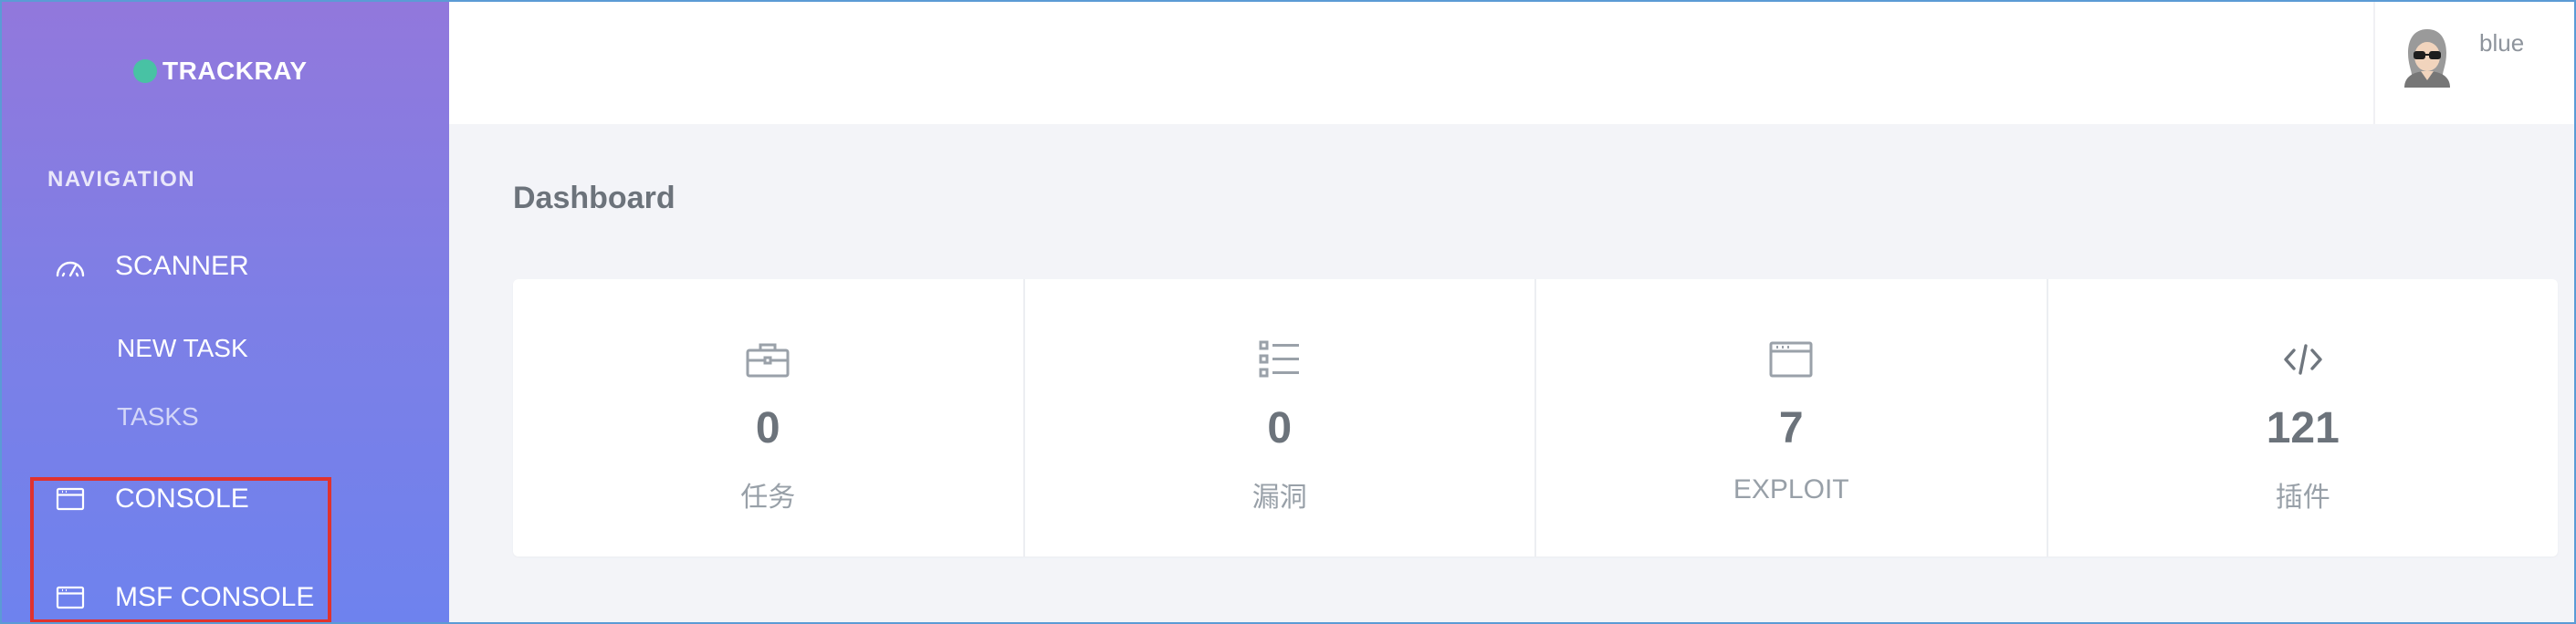  I want to click on brand-dot-icon, so click(145, 71).